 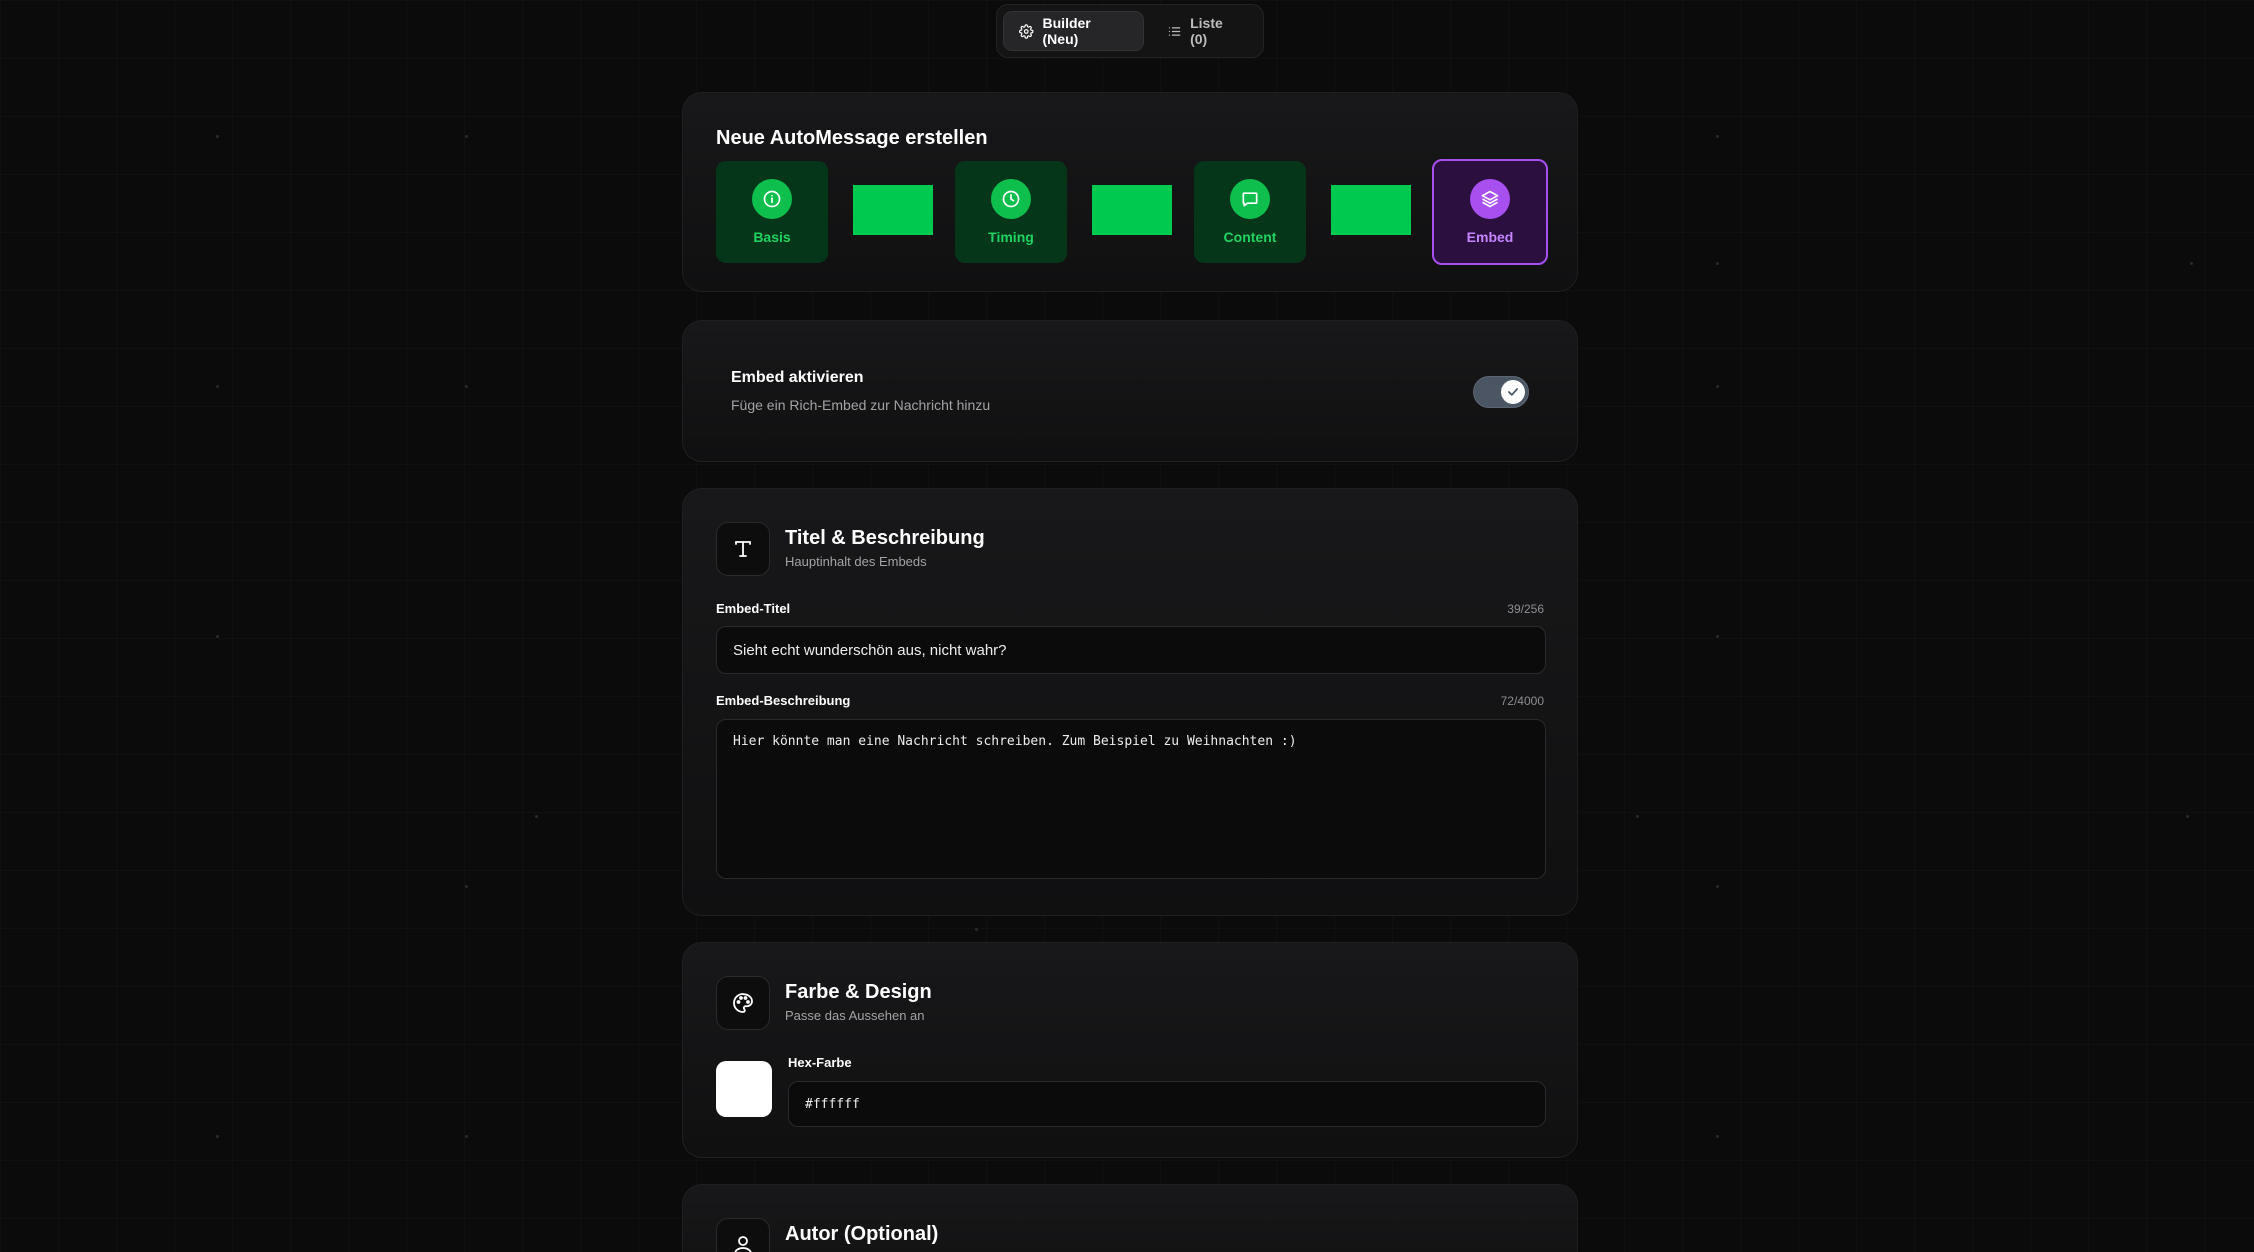 I want to click on embed-toggle-subtitle: Füge ein Rich-Embed zur Nachricht hinzu, so click(x=861, y=405).